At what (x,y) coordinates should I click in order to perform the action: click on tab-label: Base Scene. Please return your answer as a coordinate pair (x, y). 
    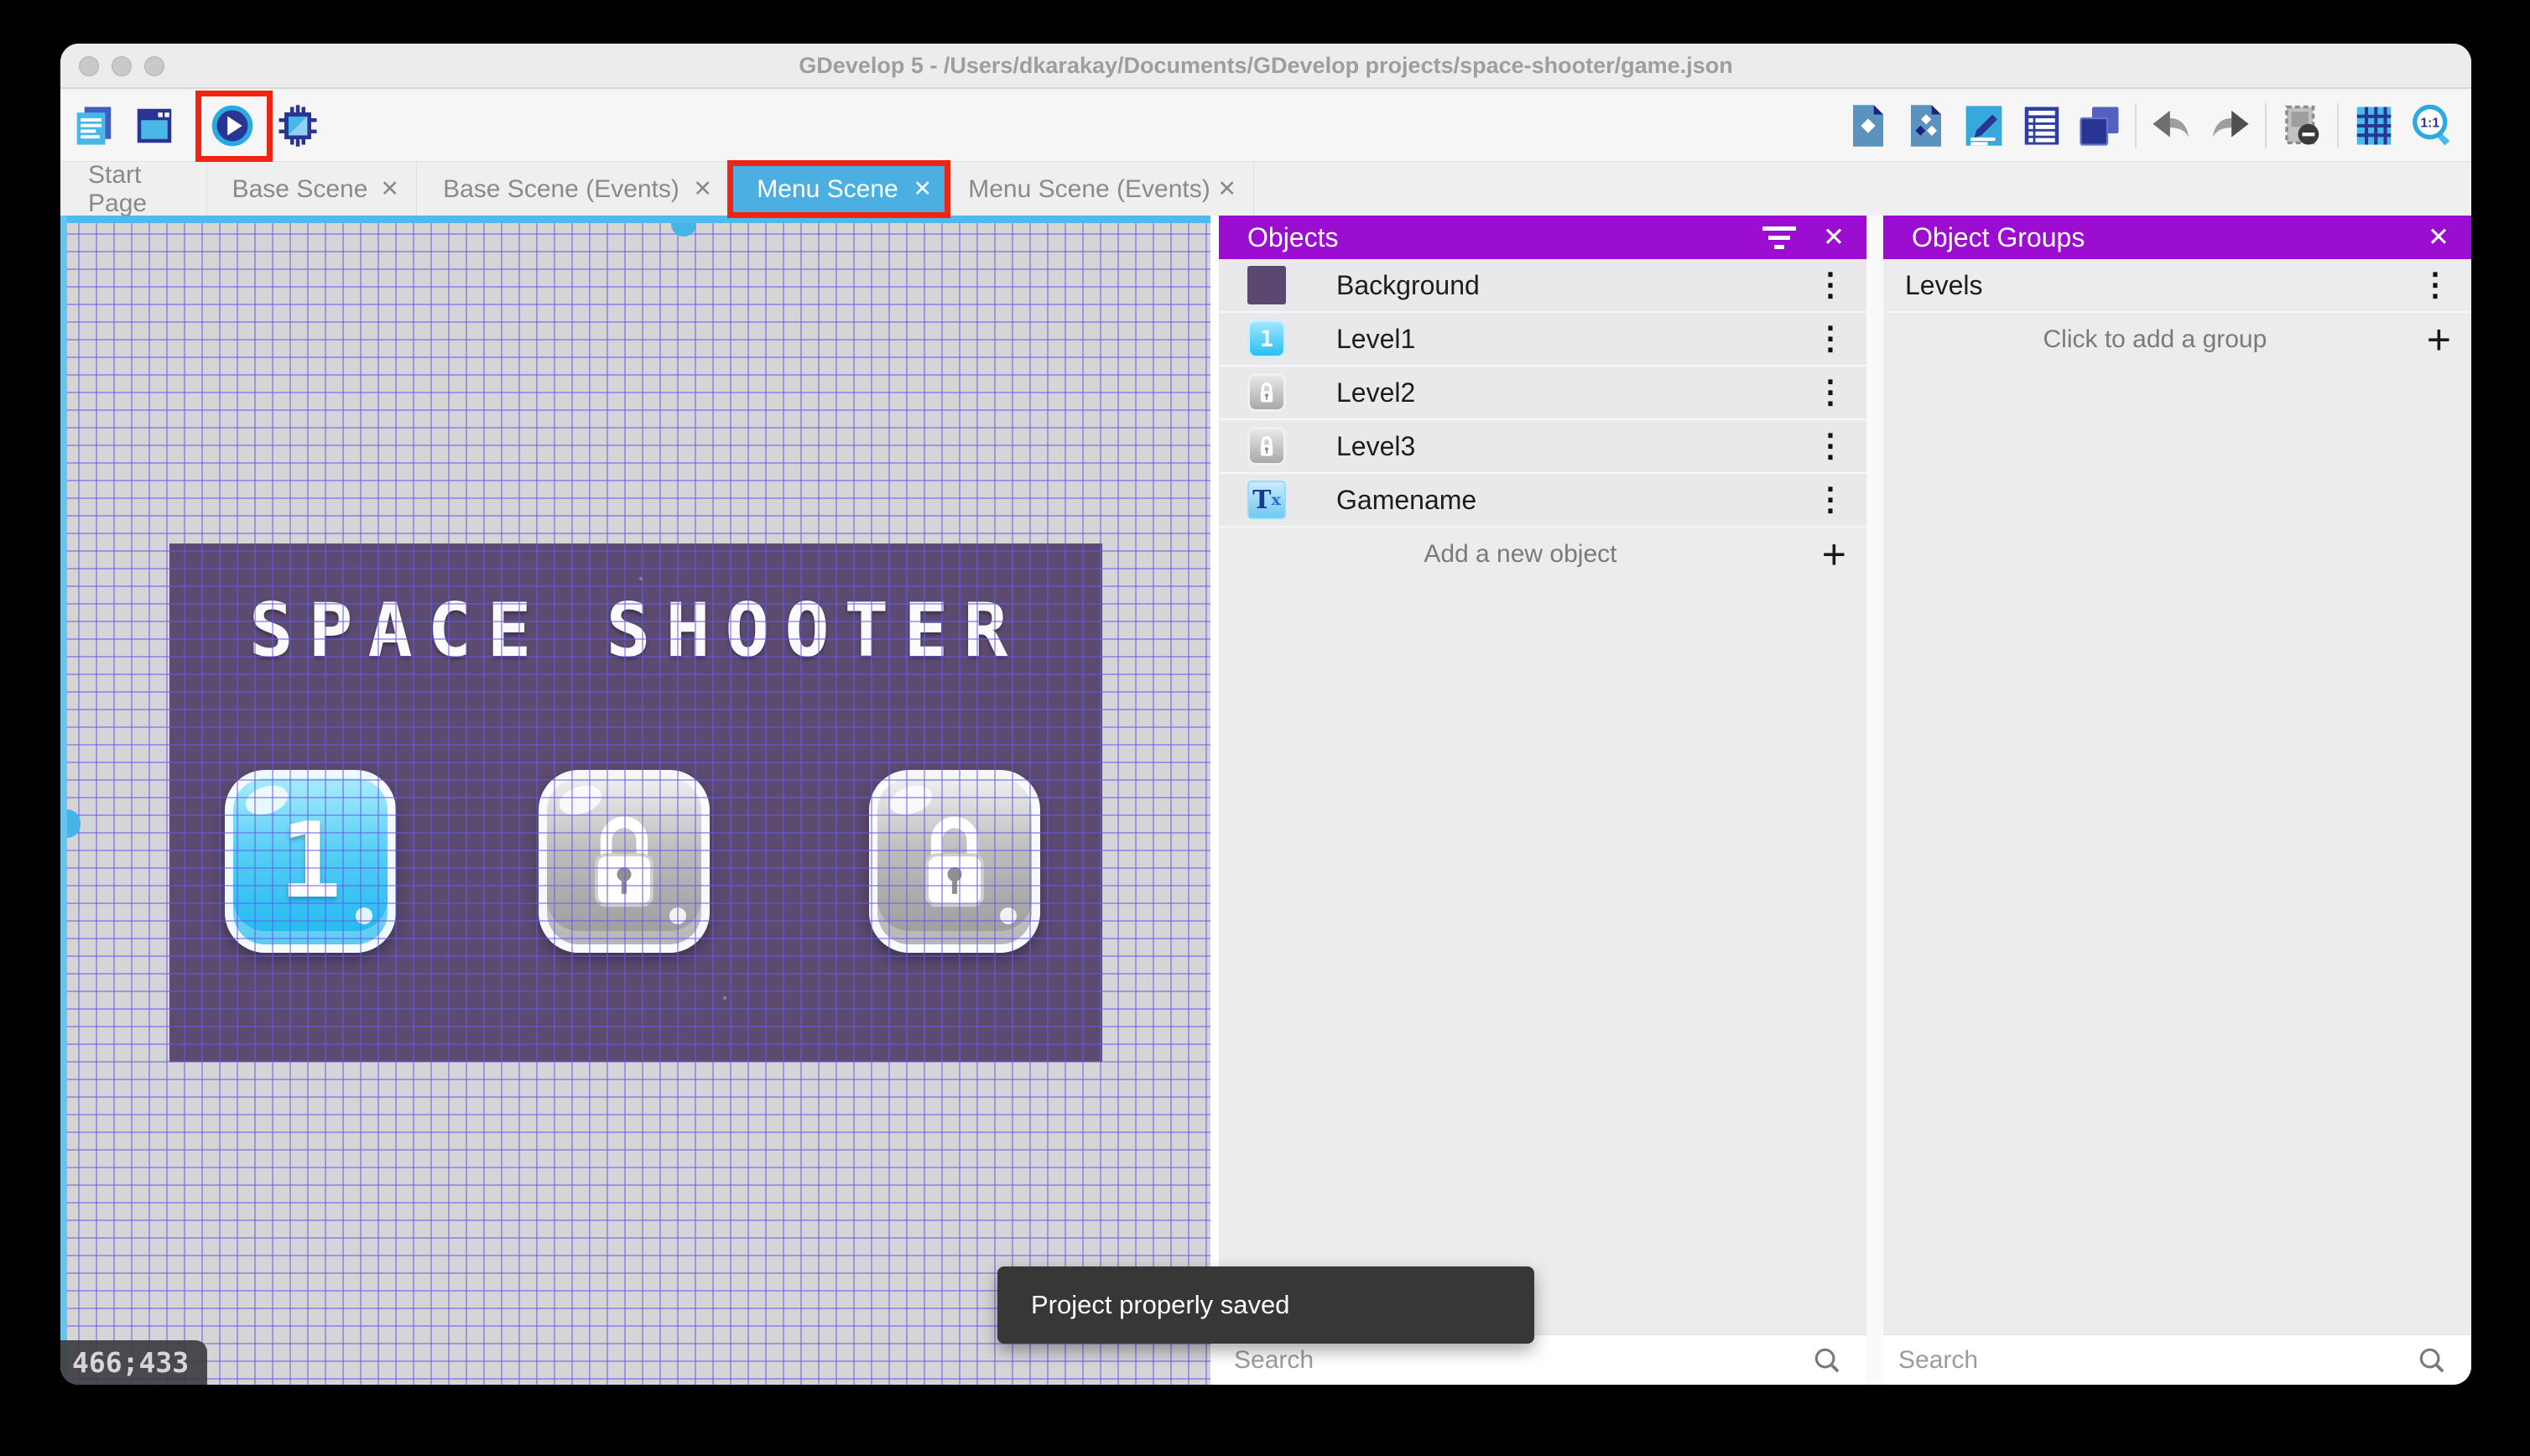
    Looking at the image, I should click on (300, 188).